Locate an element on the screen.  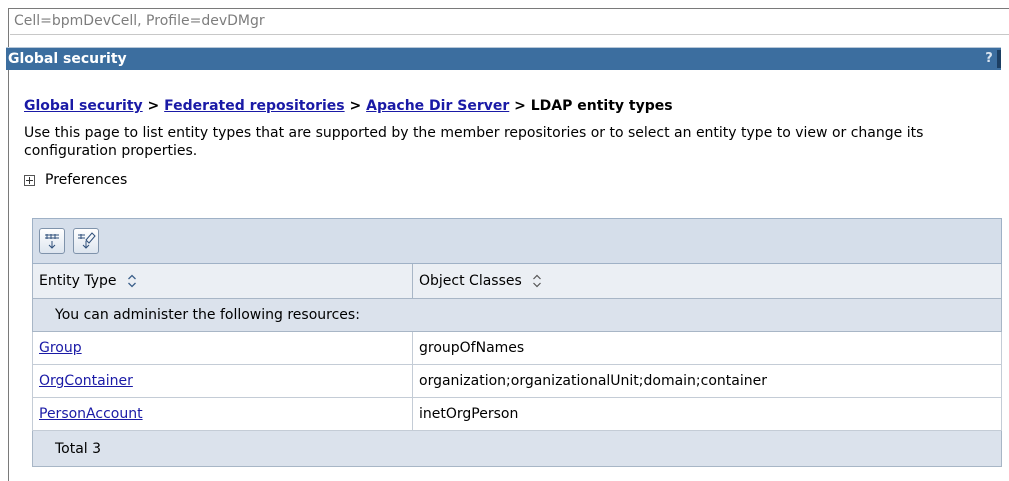
breadcrumb-global-security: Global security is located at coordinates (83, 106).